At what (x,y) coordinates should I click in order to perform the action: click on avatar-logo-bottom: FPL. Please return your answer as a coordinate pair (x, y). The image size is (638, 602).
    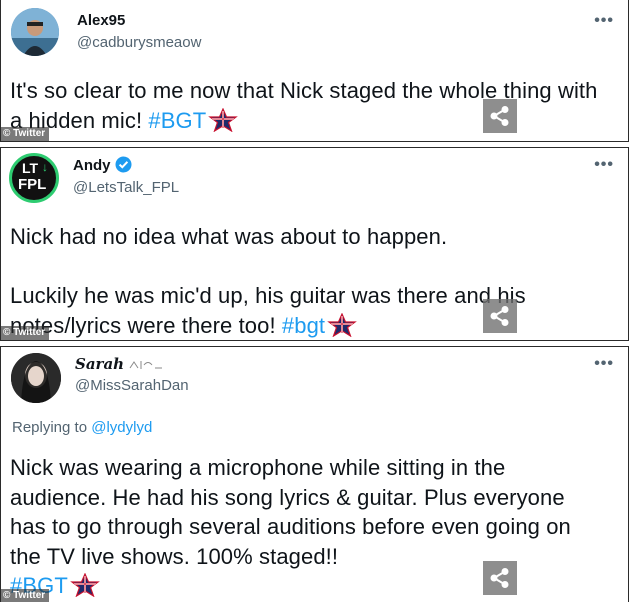
    Looking at the image, I should click on (32, 184).